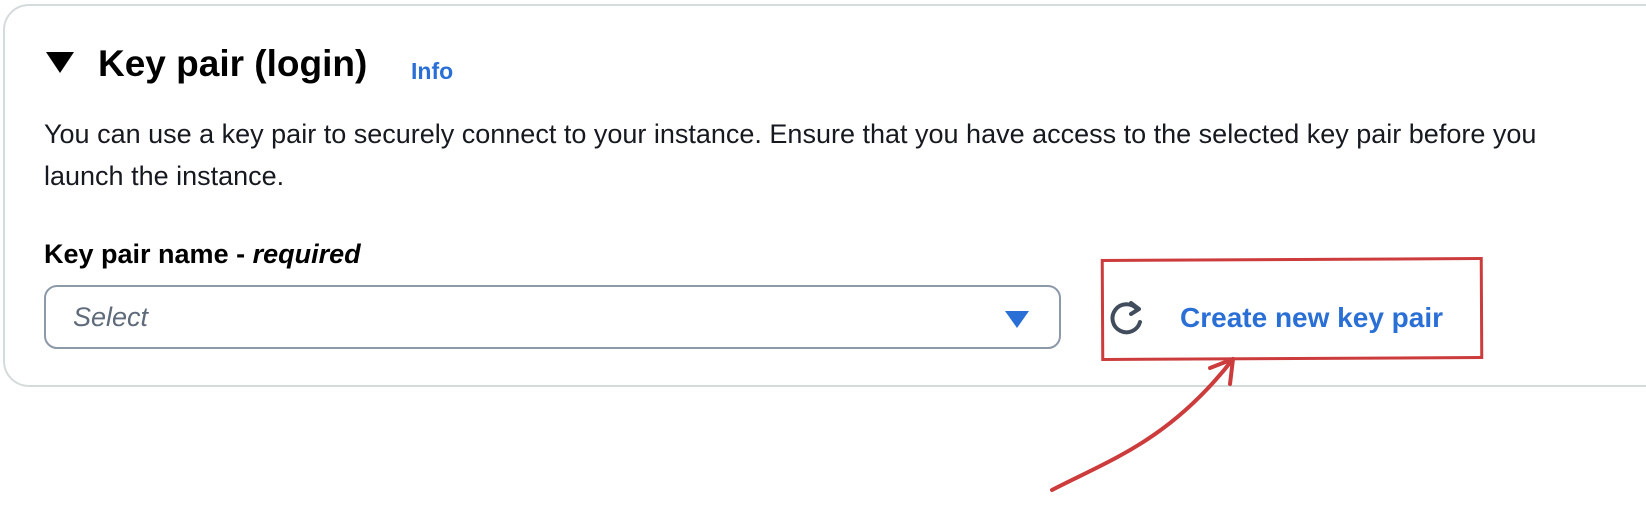  Describe the element at coordinates (111, 317) in the screenshot. I see `select-placeholder: Select` at that location.